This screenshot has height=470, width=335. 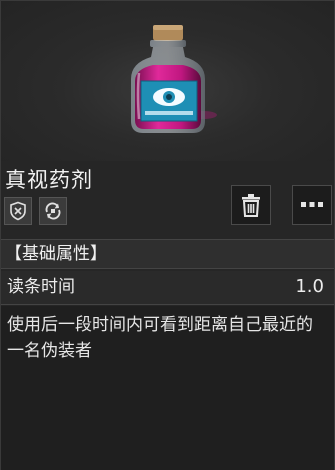 I want to click on recycle-icon, so click(x=53, y=211).